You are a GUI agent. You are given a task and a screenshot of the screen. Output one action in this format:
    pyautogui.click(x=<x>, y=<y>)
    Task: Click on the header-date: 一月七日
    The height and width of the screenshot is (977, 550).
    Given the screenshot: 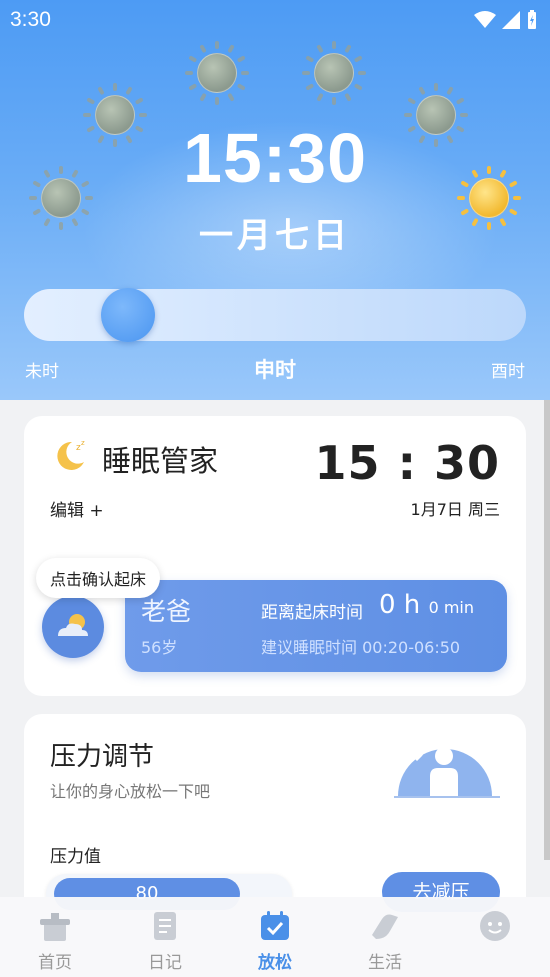 What is the action you would take?
    pyautogui.click(x=275, y=236)
    